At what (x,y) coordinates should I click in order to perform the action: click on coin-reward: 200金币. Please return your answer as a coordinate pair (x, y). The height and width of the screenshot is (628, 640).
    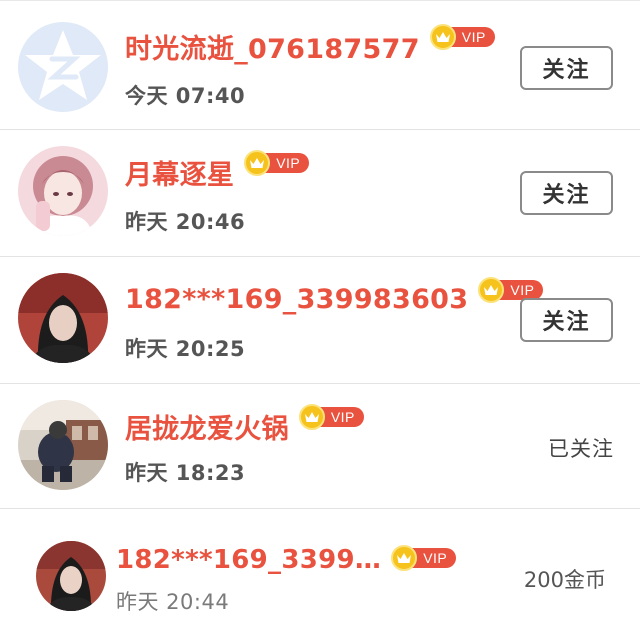
    Looking at the image, I should click on (564, 580).